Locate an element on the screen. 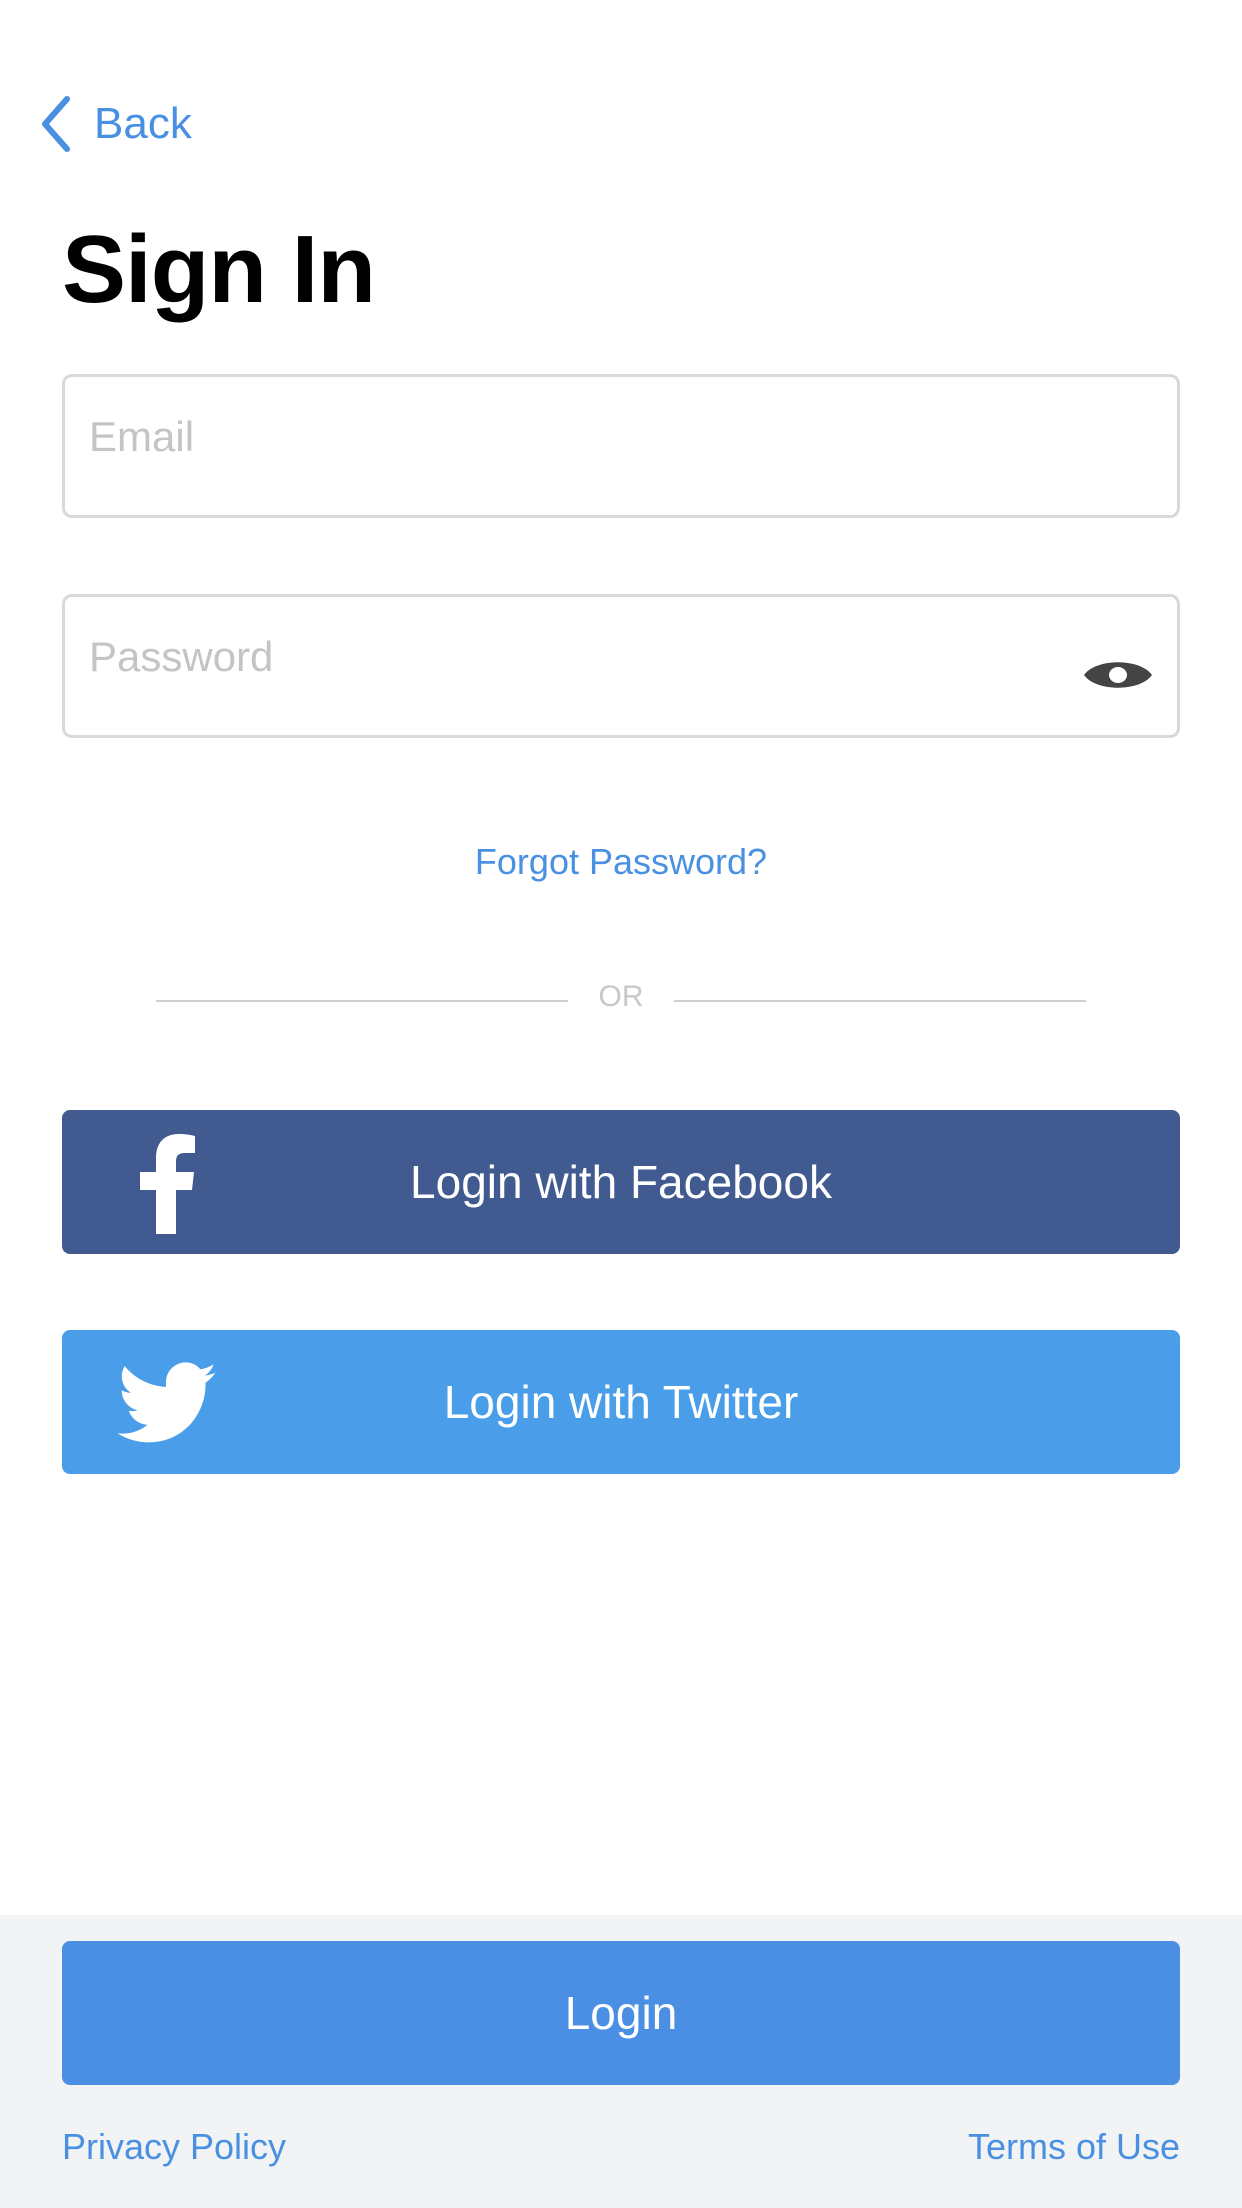 This screenshot has height=2208, width=1242. terms-of-use-link: Terms of Use is located at coordinates (1074, 2147).